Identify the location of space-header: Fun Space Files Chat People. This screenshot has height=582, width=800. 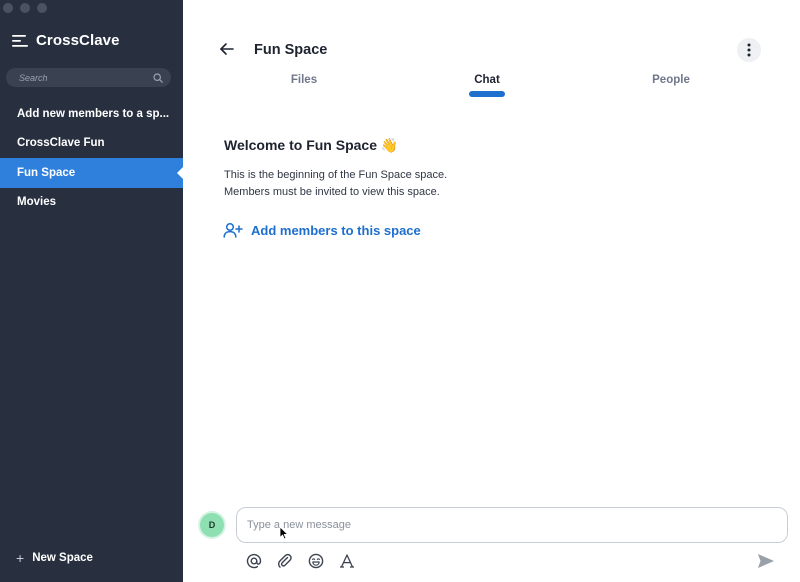
(491, 50).